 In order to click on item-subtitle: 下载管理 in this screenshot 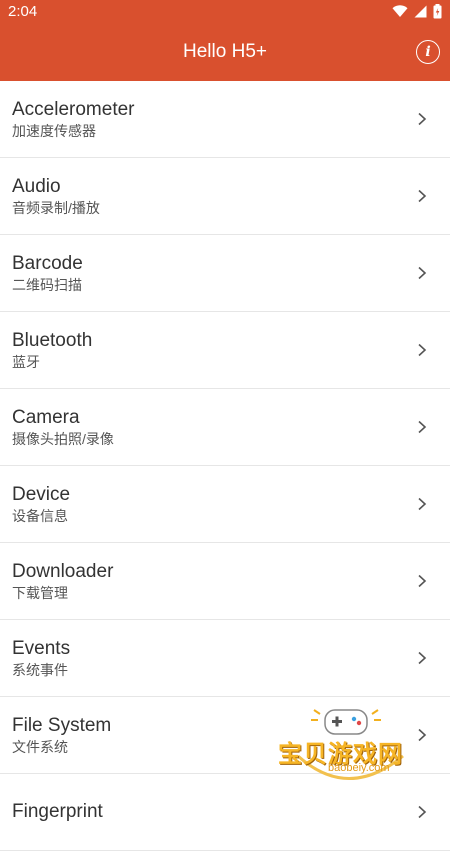, I will do `click(40, 592)`.